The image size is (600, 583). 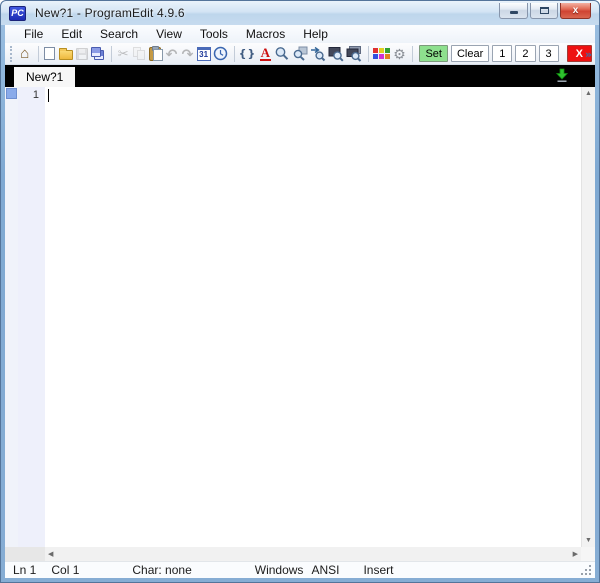 I want to click on redo-icon: ↷, so click(x=187, y=53).